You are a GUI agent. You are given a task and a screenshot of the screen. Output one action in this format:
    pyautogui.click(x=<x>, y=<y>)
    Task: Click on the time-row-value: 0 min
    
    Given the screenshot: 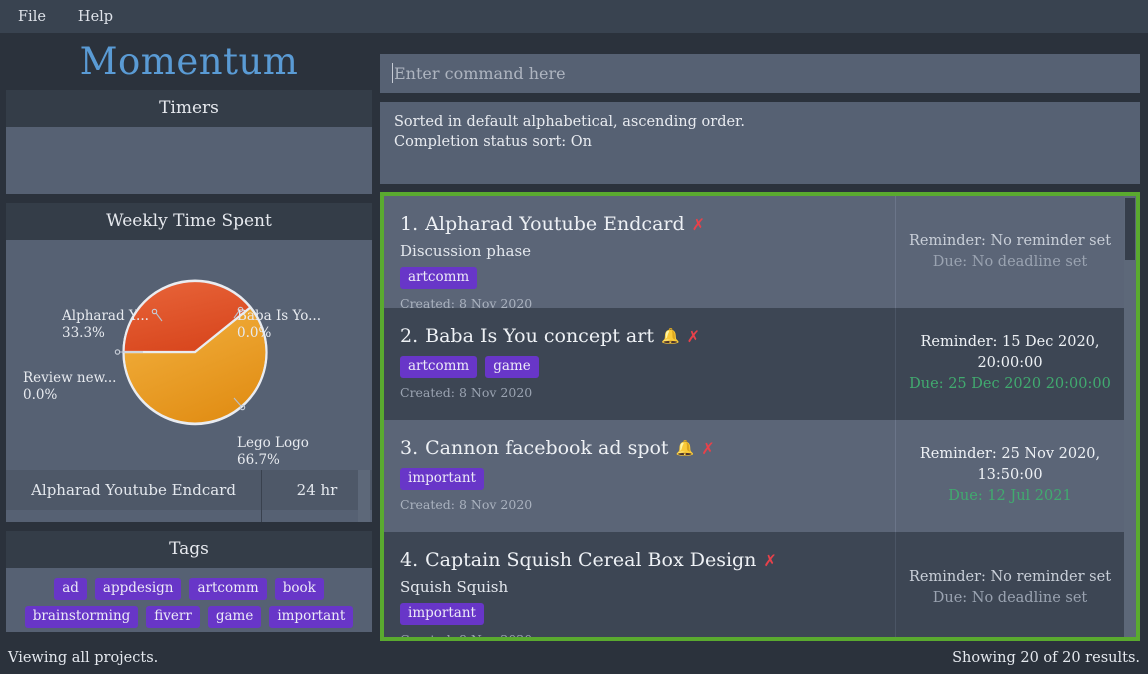 What is the action you would take?
    pyautogui.click(x=317, y=521)
    